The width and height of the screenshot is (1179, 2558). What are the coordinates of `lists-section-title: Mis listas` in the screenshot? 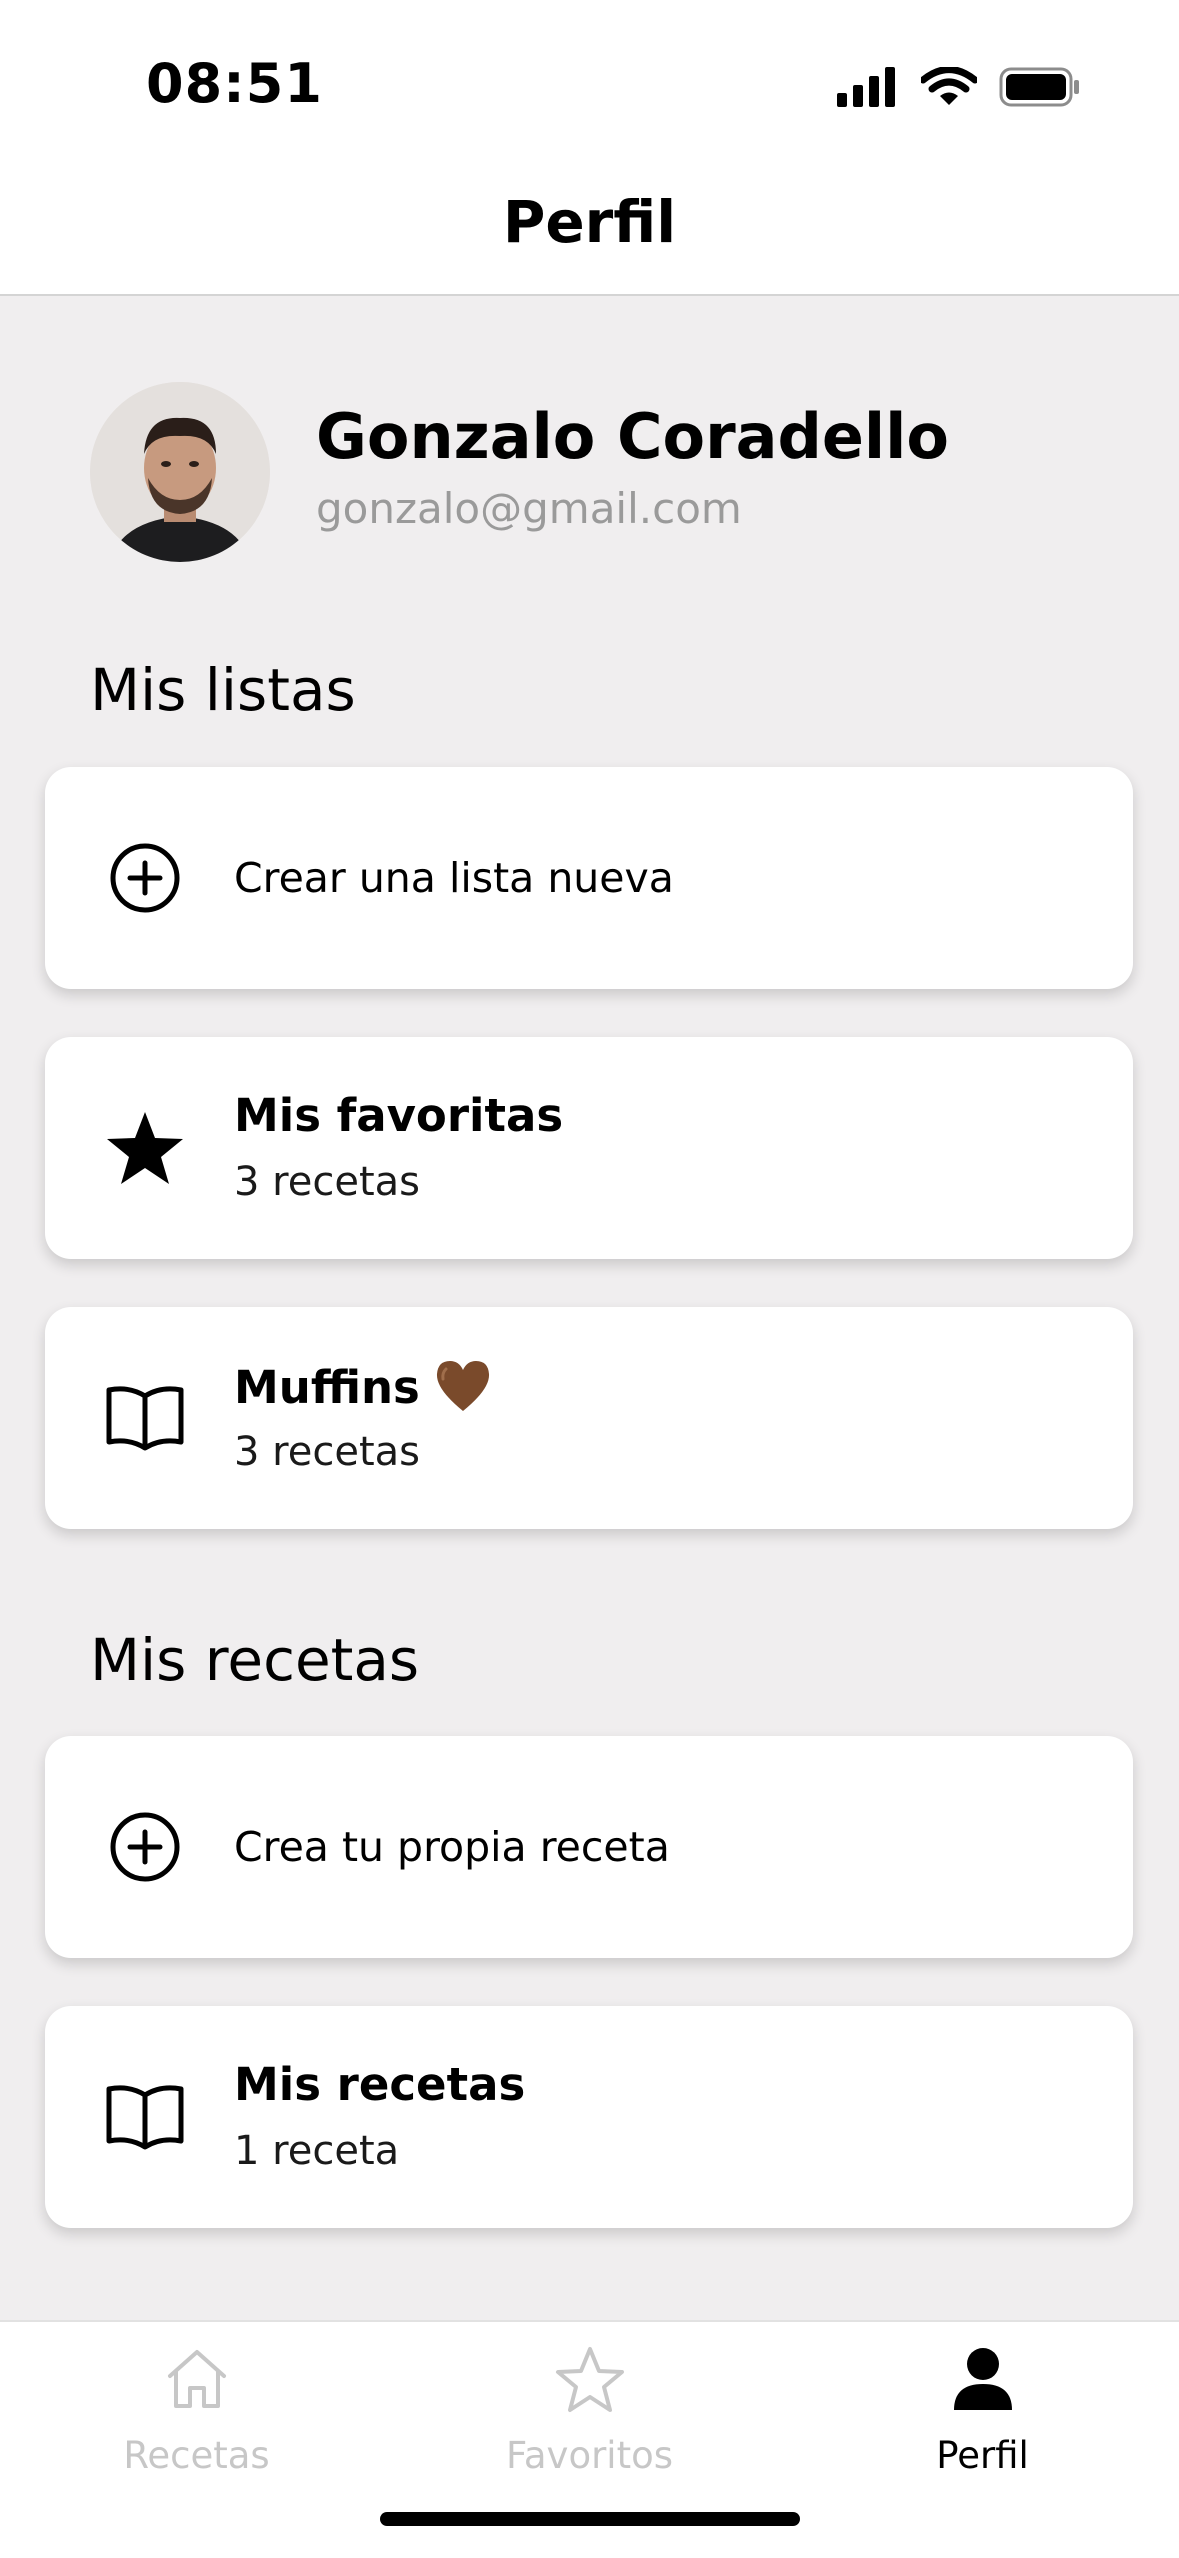 It's located at (223, 690).